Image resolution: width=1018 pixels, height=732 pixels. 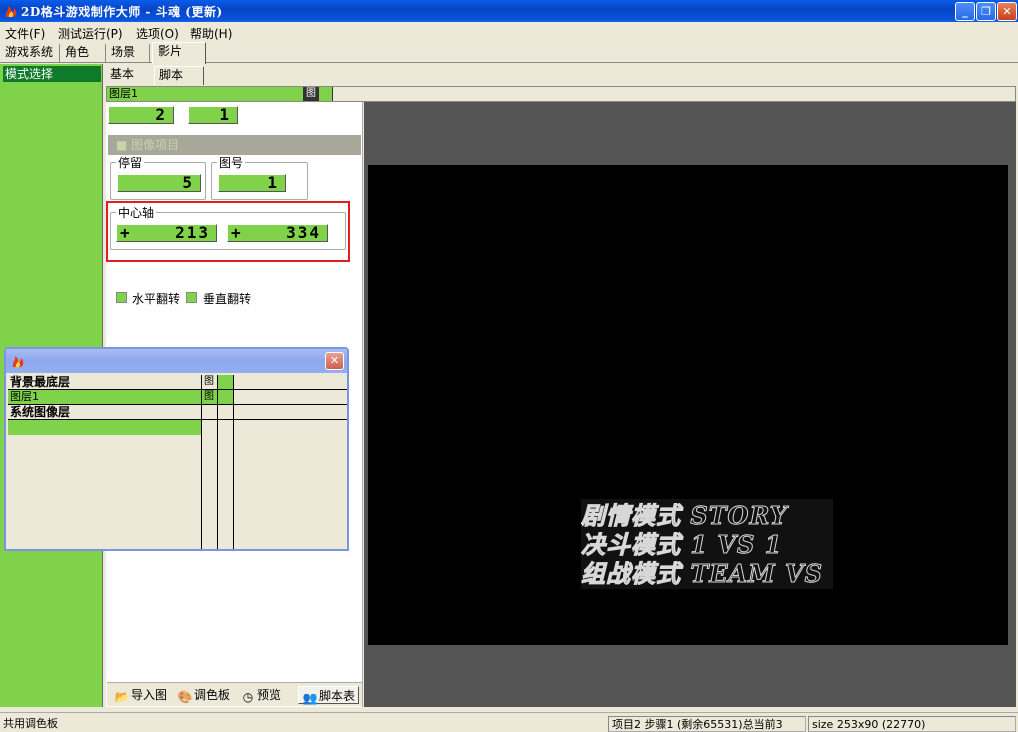 I want to click on palette-button: 🎨 调色板, so click(x=204, y=695).